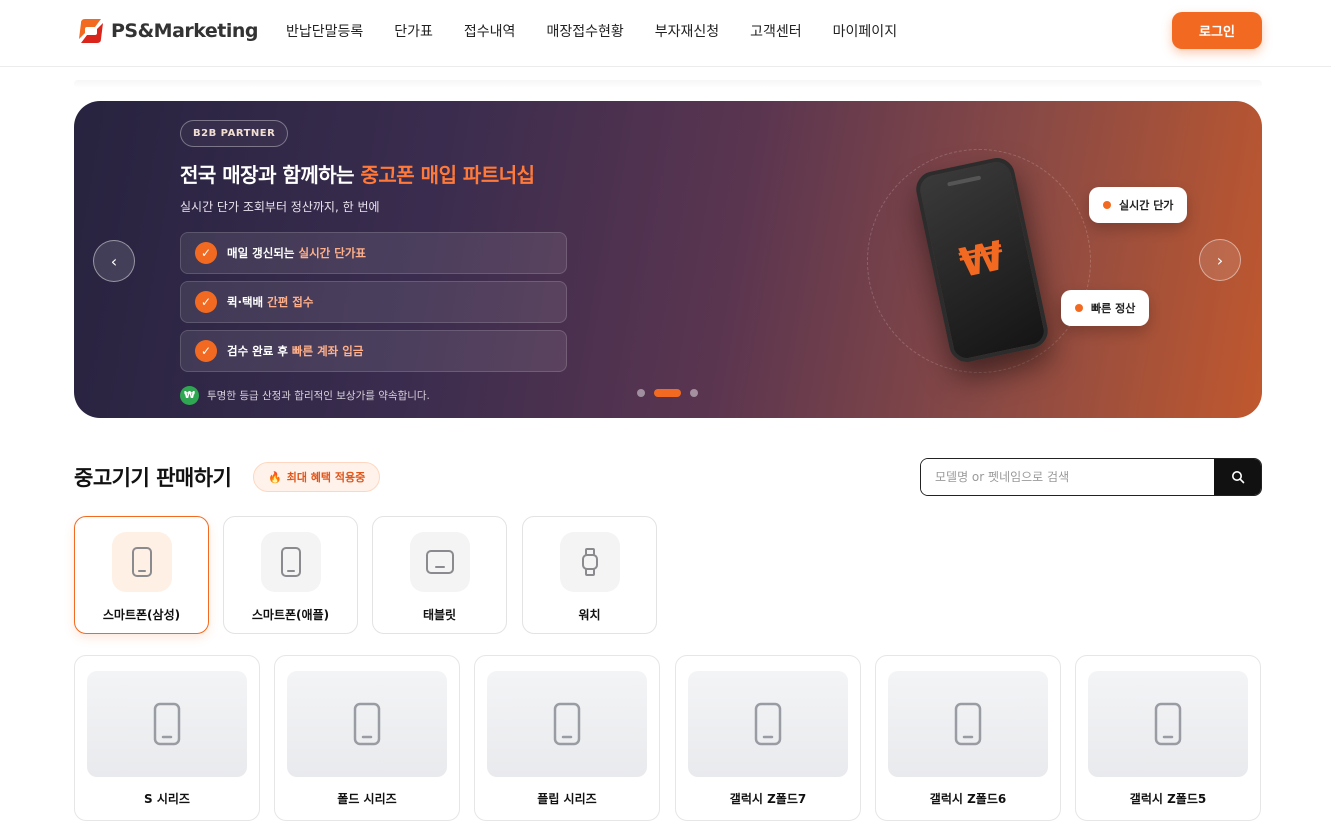  What do you see at coordinates (373, 302) in the screenshot?
I see `banner-feature: ✓ 퀵·택배 간편 접수` at bounding box center [373, 302].